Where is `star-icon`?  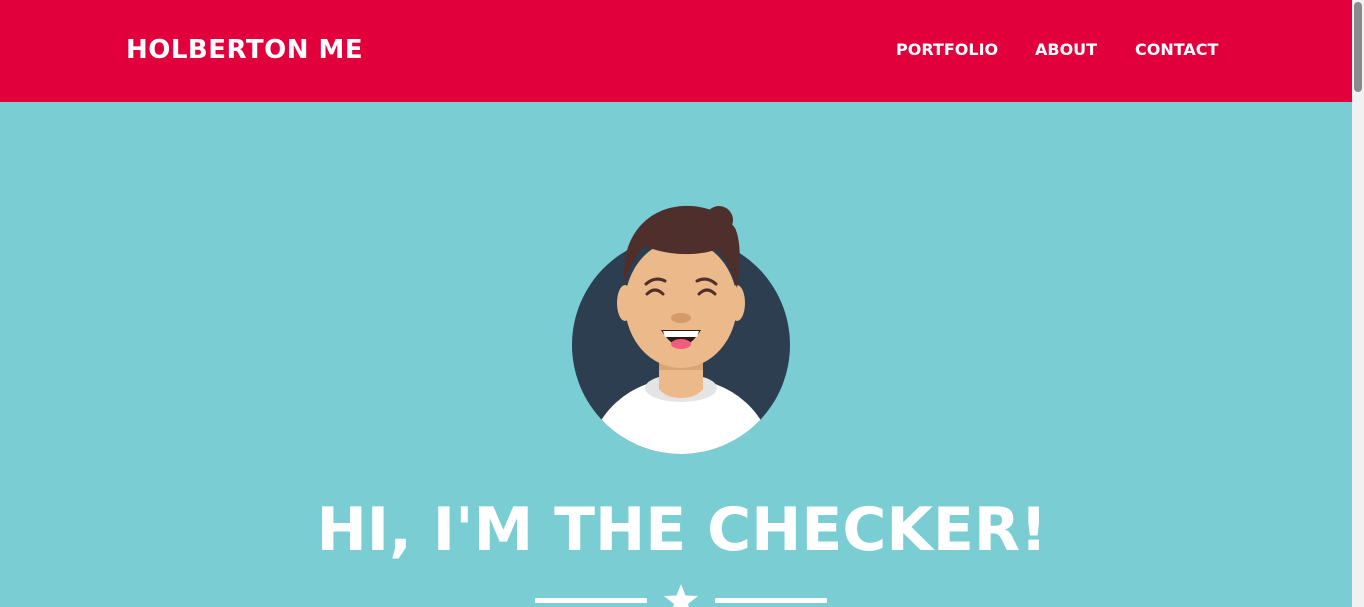 star-icon is located at coordinates (681, 595).